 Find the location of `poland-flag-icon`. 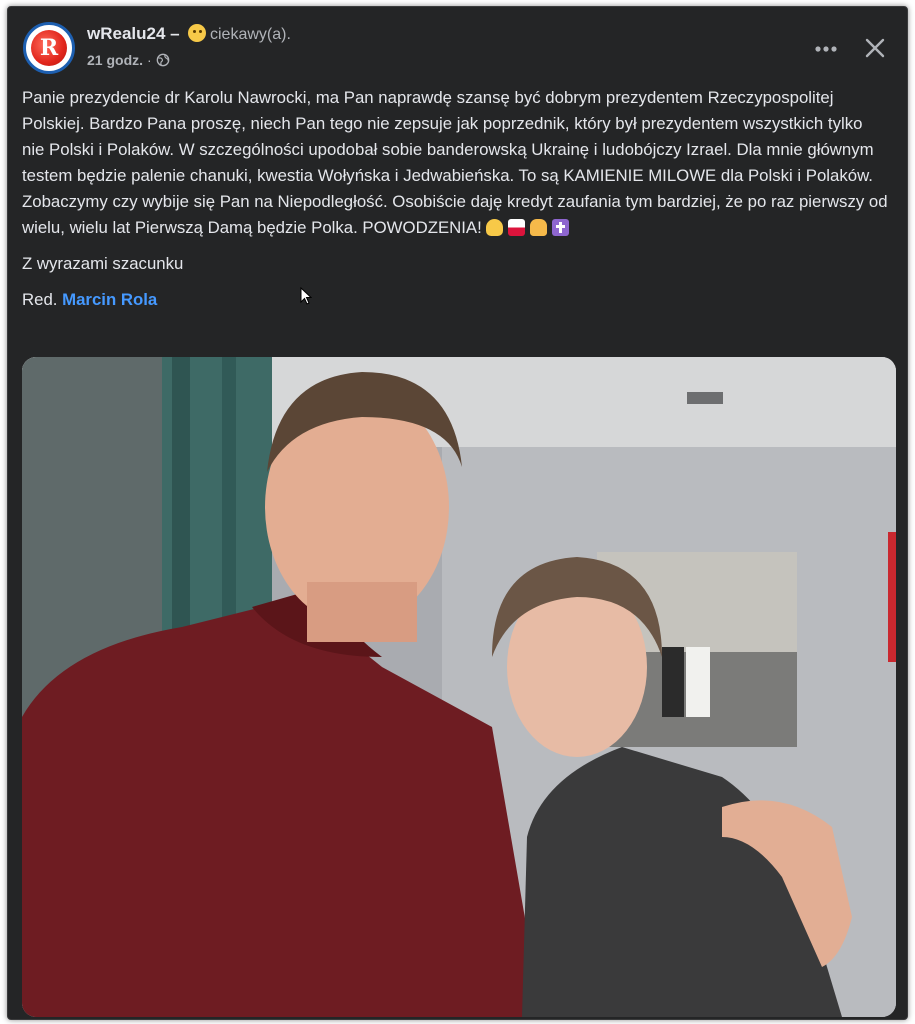

poland-flag-icon is located at coordinates (516, 227).